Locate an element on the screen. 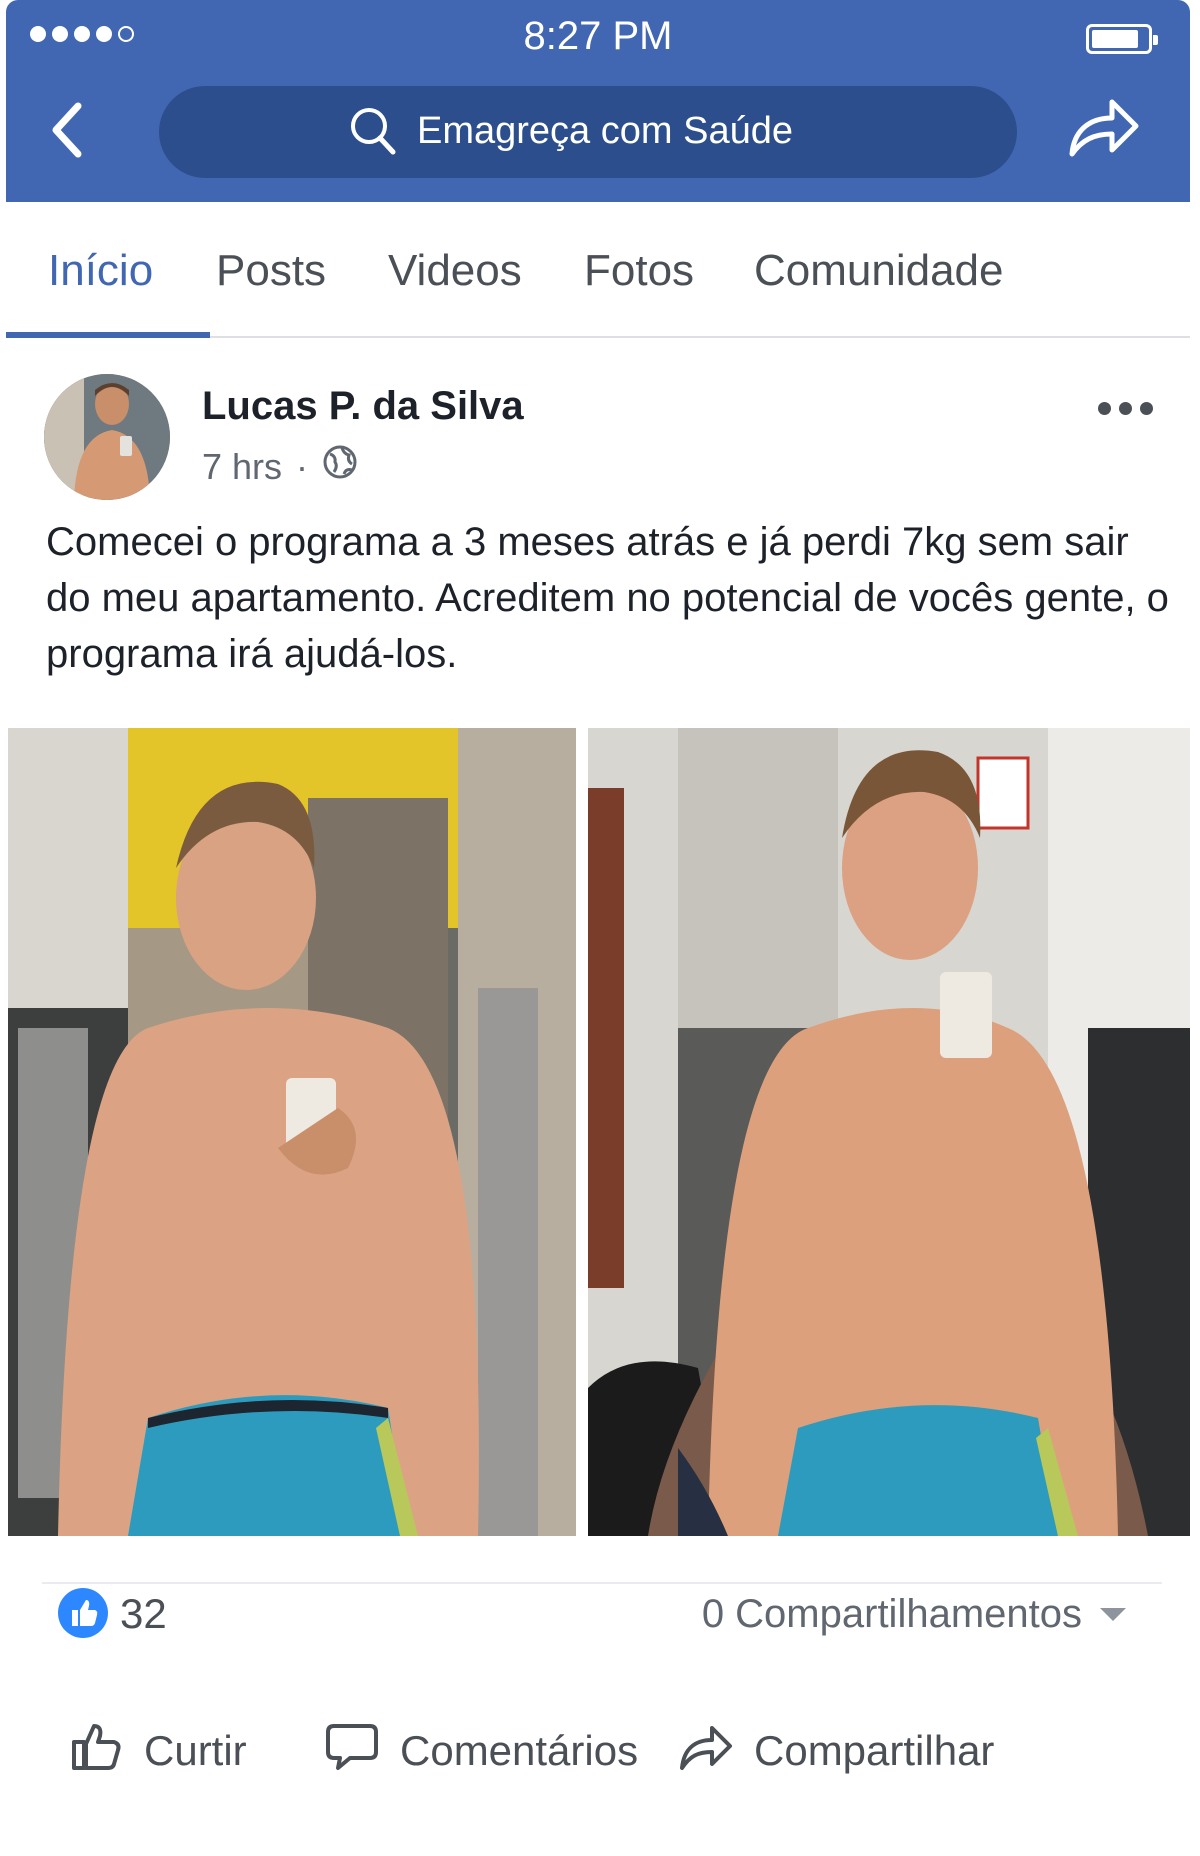 Image resolution: width=1200 pixels, height=1856 pixels. tab-fotos: Fotos is located at coordinates (639, 271).